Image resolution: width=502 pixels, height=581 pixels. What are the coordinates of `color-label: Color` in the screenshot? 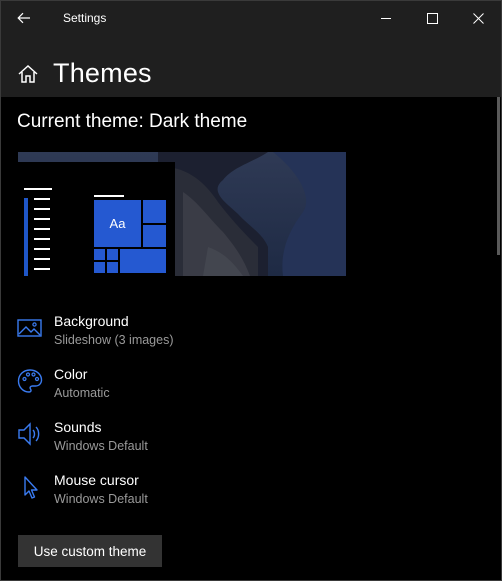 It's located at (71, 374).